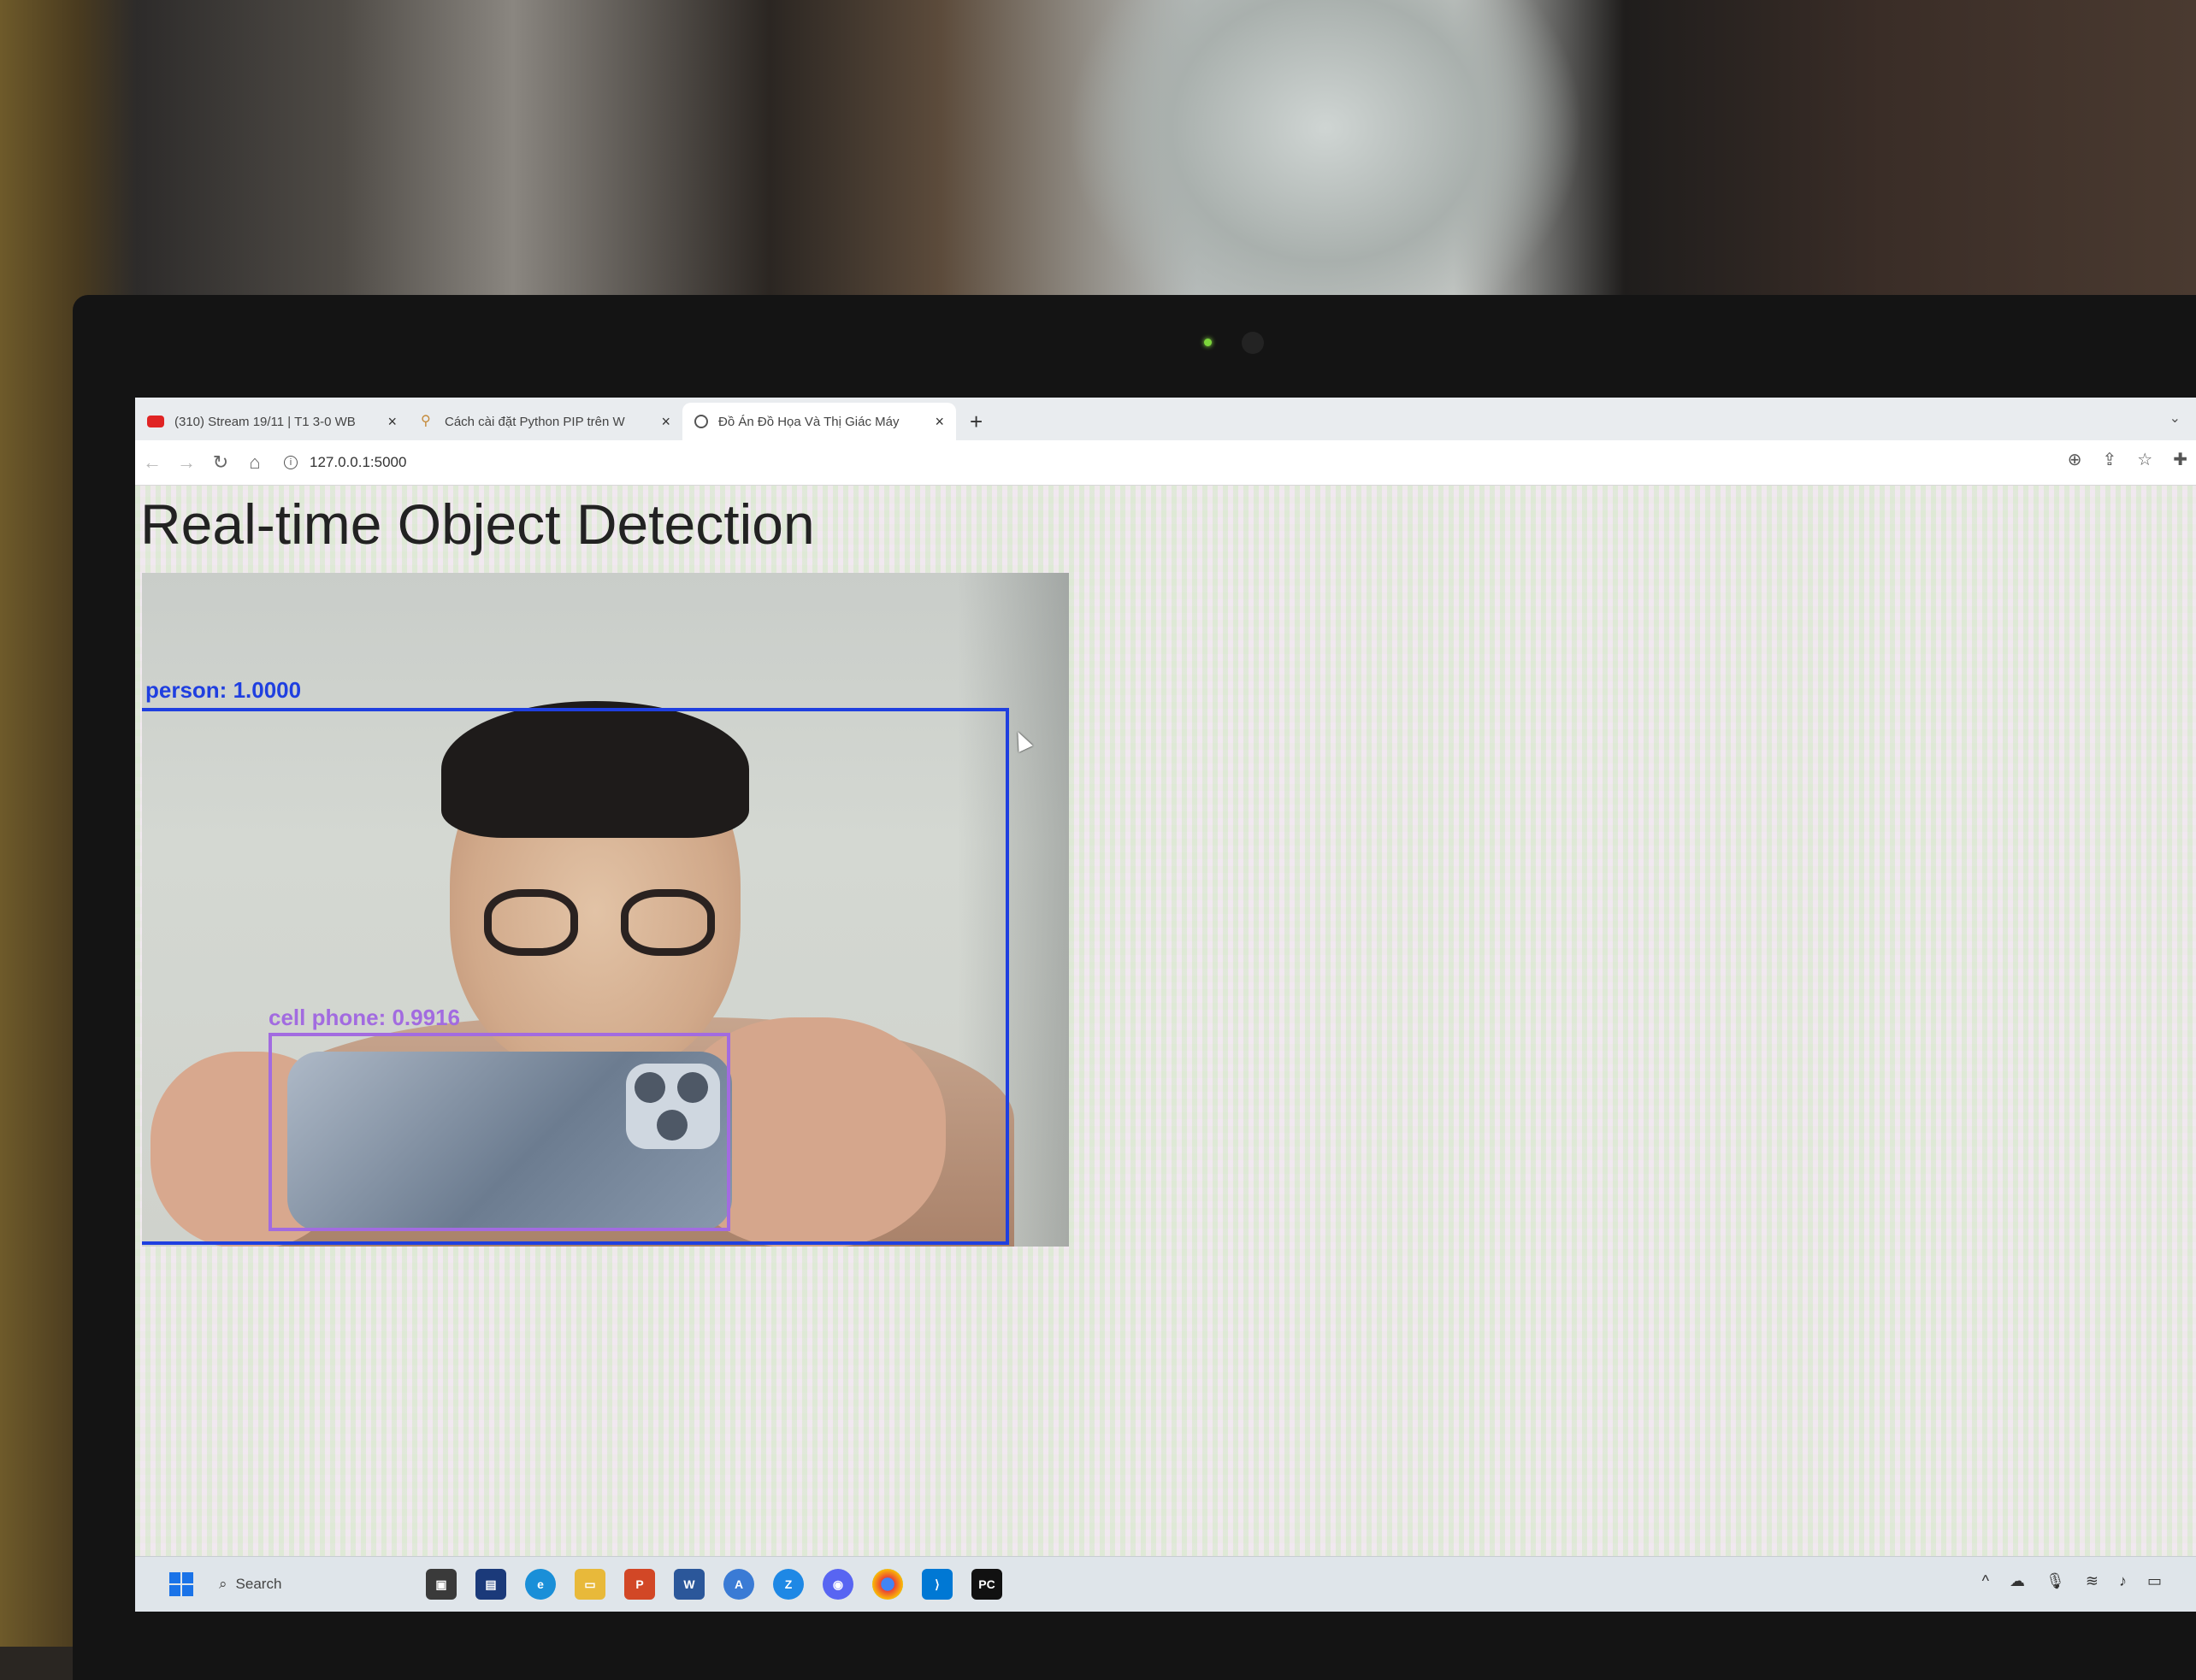  I want to click on search-icon: ⌕, so click(223, 1584).